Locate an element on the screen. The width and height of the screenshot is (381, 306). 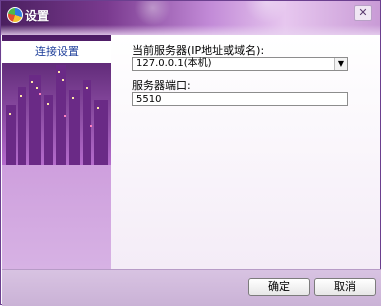
port-input is located at coordinates (240, 99).